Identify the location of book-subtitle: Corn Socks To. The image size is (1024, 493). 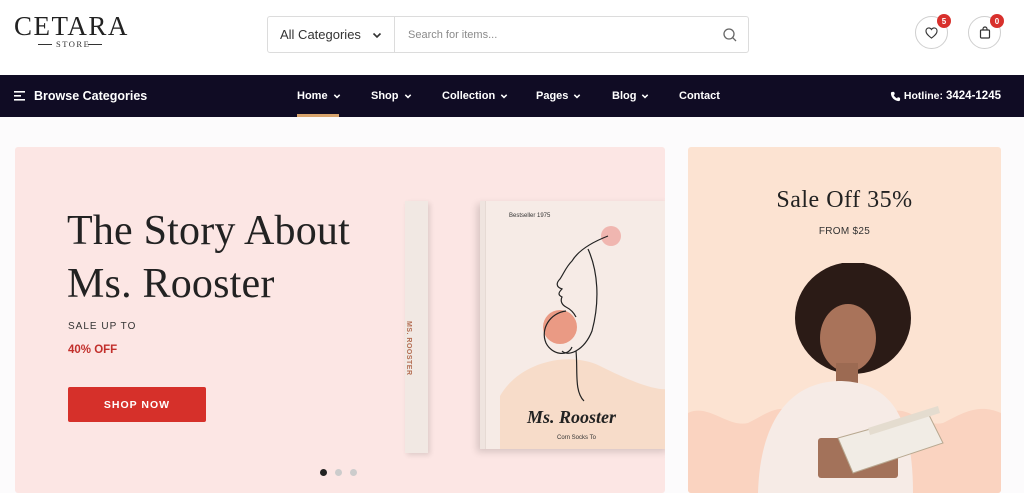
(576, 438).